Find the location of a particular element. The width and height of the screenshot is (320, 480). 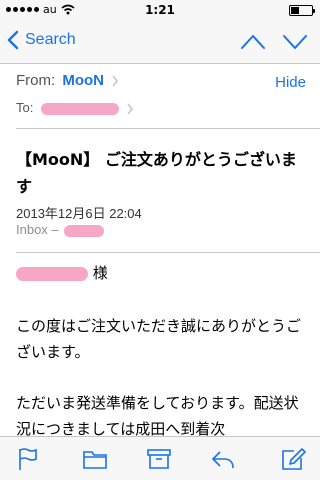

greeting-line: 様 is located at coordinates (62, 272).